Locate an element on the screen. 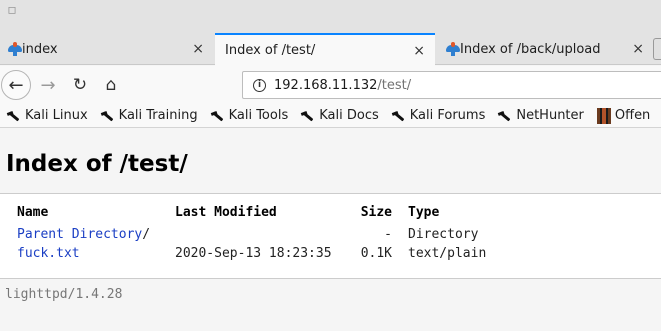  bookmark-offensive-security: Offen is located at coordinates (623, 116).